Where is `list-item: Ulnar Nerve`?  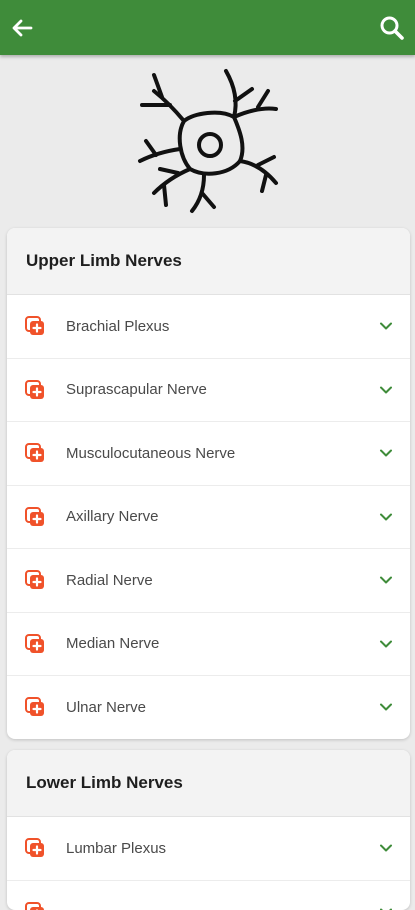 list-item: Ulnar Nerve is located at coordinates (208, 707).